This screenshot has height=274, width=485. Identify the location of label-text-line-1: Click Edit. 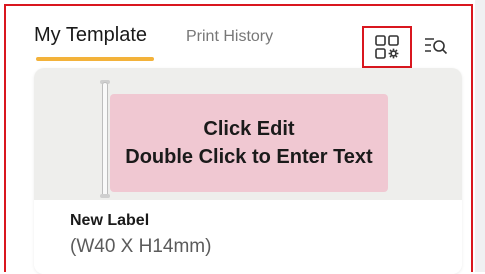
(249, 129).